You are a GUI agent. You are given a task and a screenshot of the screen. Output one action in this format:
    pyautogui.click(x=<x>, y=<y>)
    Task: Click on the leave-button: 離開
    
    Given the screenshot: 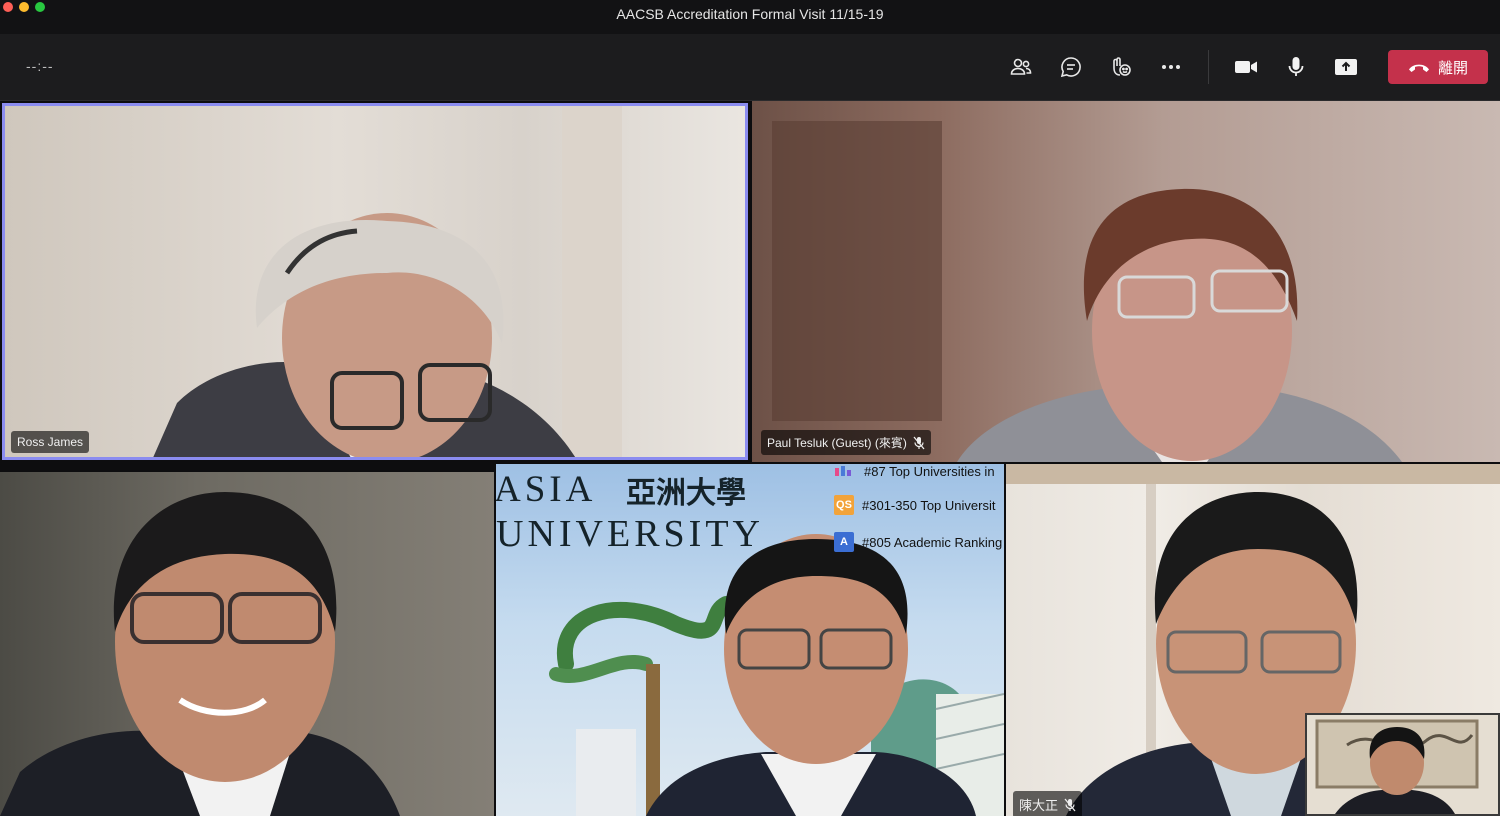 What is the action you would take?
    pyautogui.click(x=1438, y=67)
    